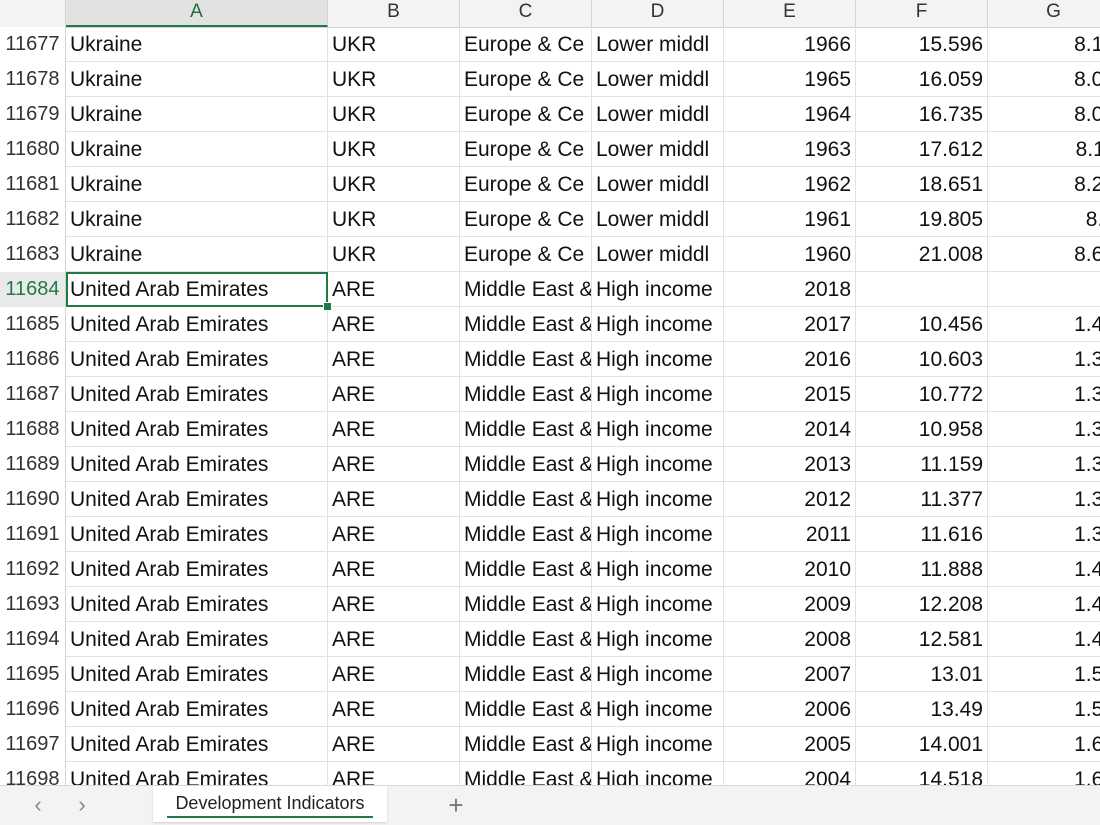  Describe the element at coordinates (1044, 744) in the screenshot. I see `grid-cell: 1.60` at that location.